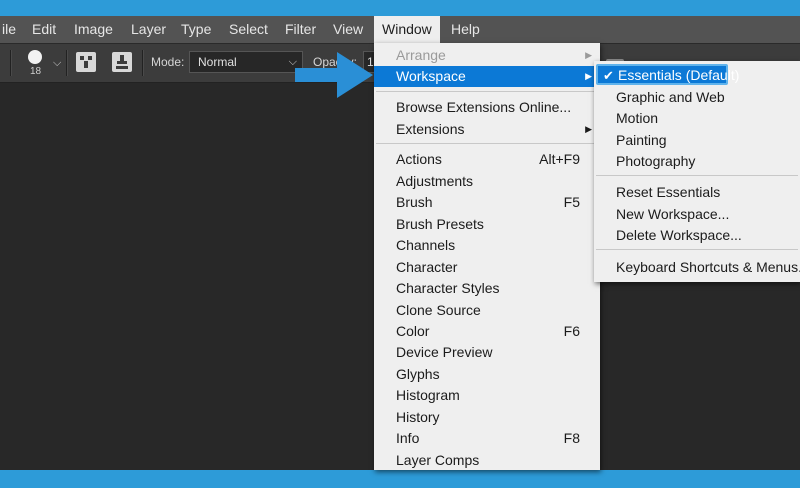 This screenshot has height=488, width=800. What do you see at coordinates (44, 29) in the screenshot?
I see `menu-edit: Edit` at bounding box center [44, 29].